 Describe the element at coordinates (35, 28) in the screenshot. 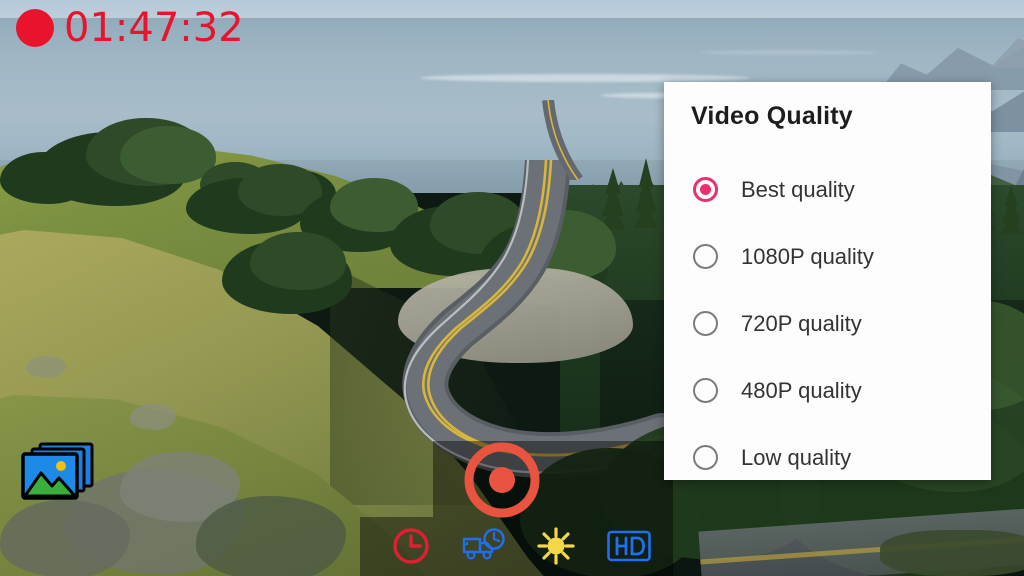

I see `record-dot-icon` at that location.